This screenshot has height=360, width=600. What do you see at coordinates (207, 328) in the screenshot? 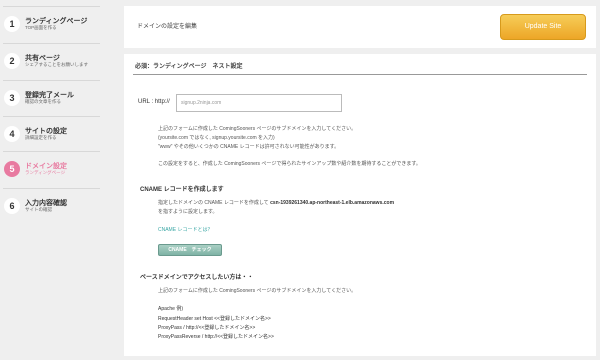
I see `apache-config-line: ProxyPass / http://<<登録したドメイン名>>` at bounding box center [207, 328].